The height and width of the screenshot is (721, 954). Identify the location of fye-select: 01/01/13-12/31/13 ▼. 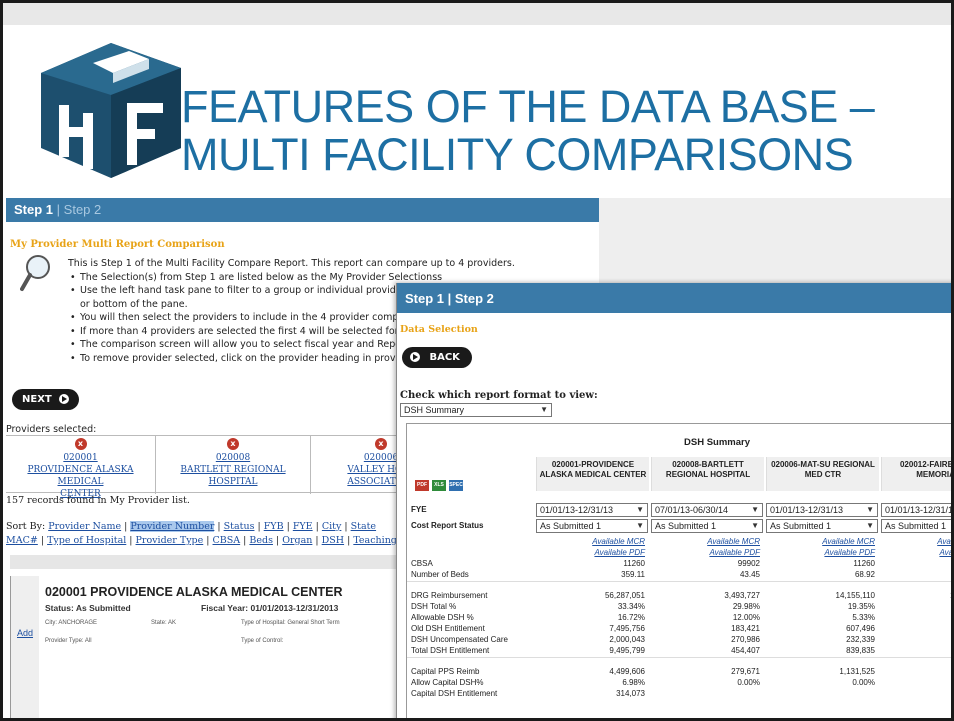
(822, 510).